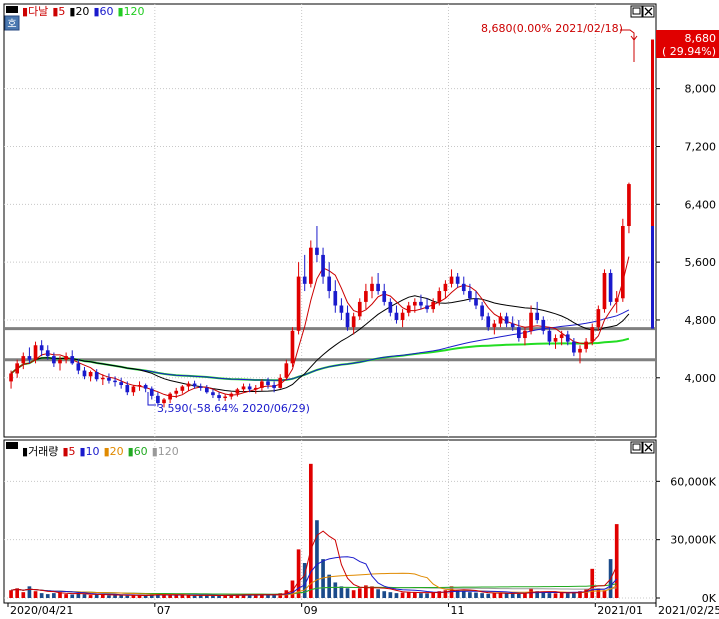  Describe the element at coordinates (12, 9) in the screenshot. I see `price-panel-menu-button` at that location.